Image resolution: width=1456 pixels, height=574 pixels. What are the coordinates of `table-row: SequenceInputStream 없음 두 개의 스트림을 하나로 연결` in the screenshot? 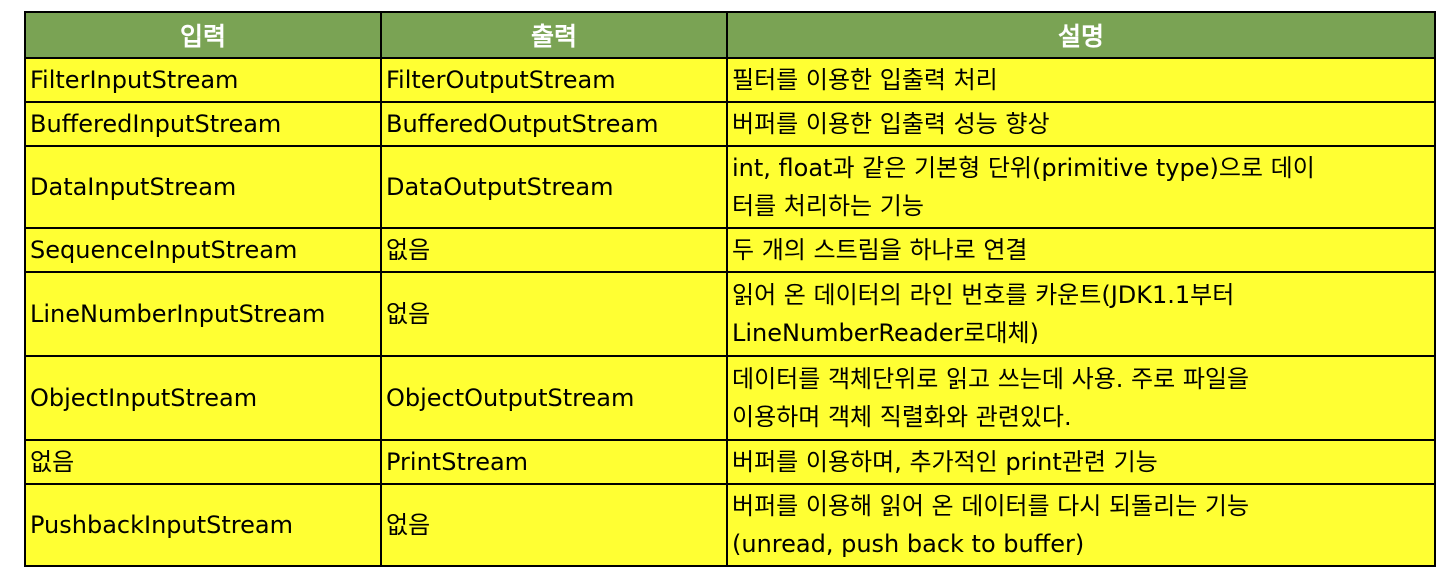 It's located at (730, 250).